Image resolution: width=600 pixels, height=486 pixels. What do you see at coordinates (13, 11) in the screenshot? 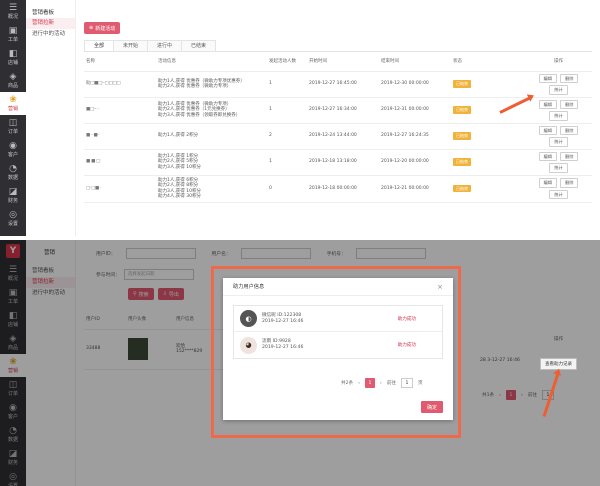
I see `nav-item: ☰ 概况` at bounding box center [13, 11].